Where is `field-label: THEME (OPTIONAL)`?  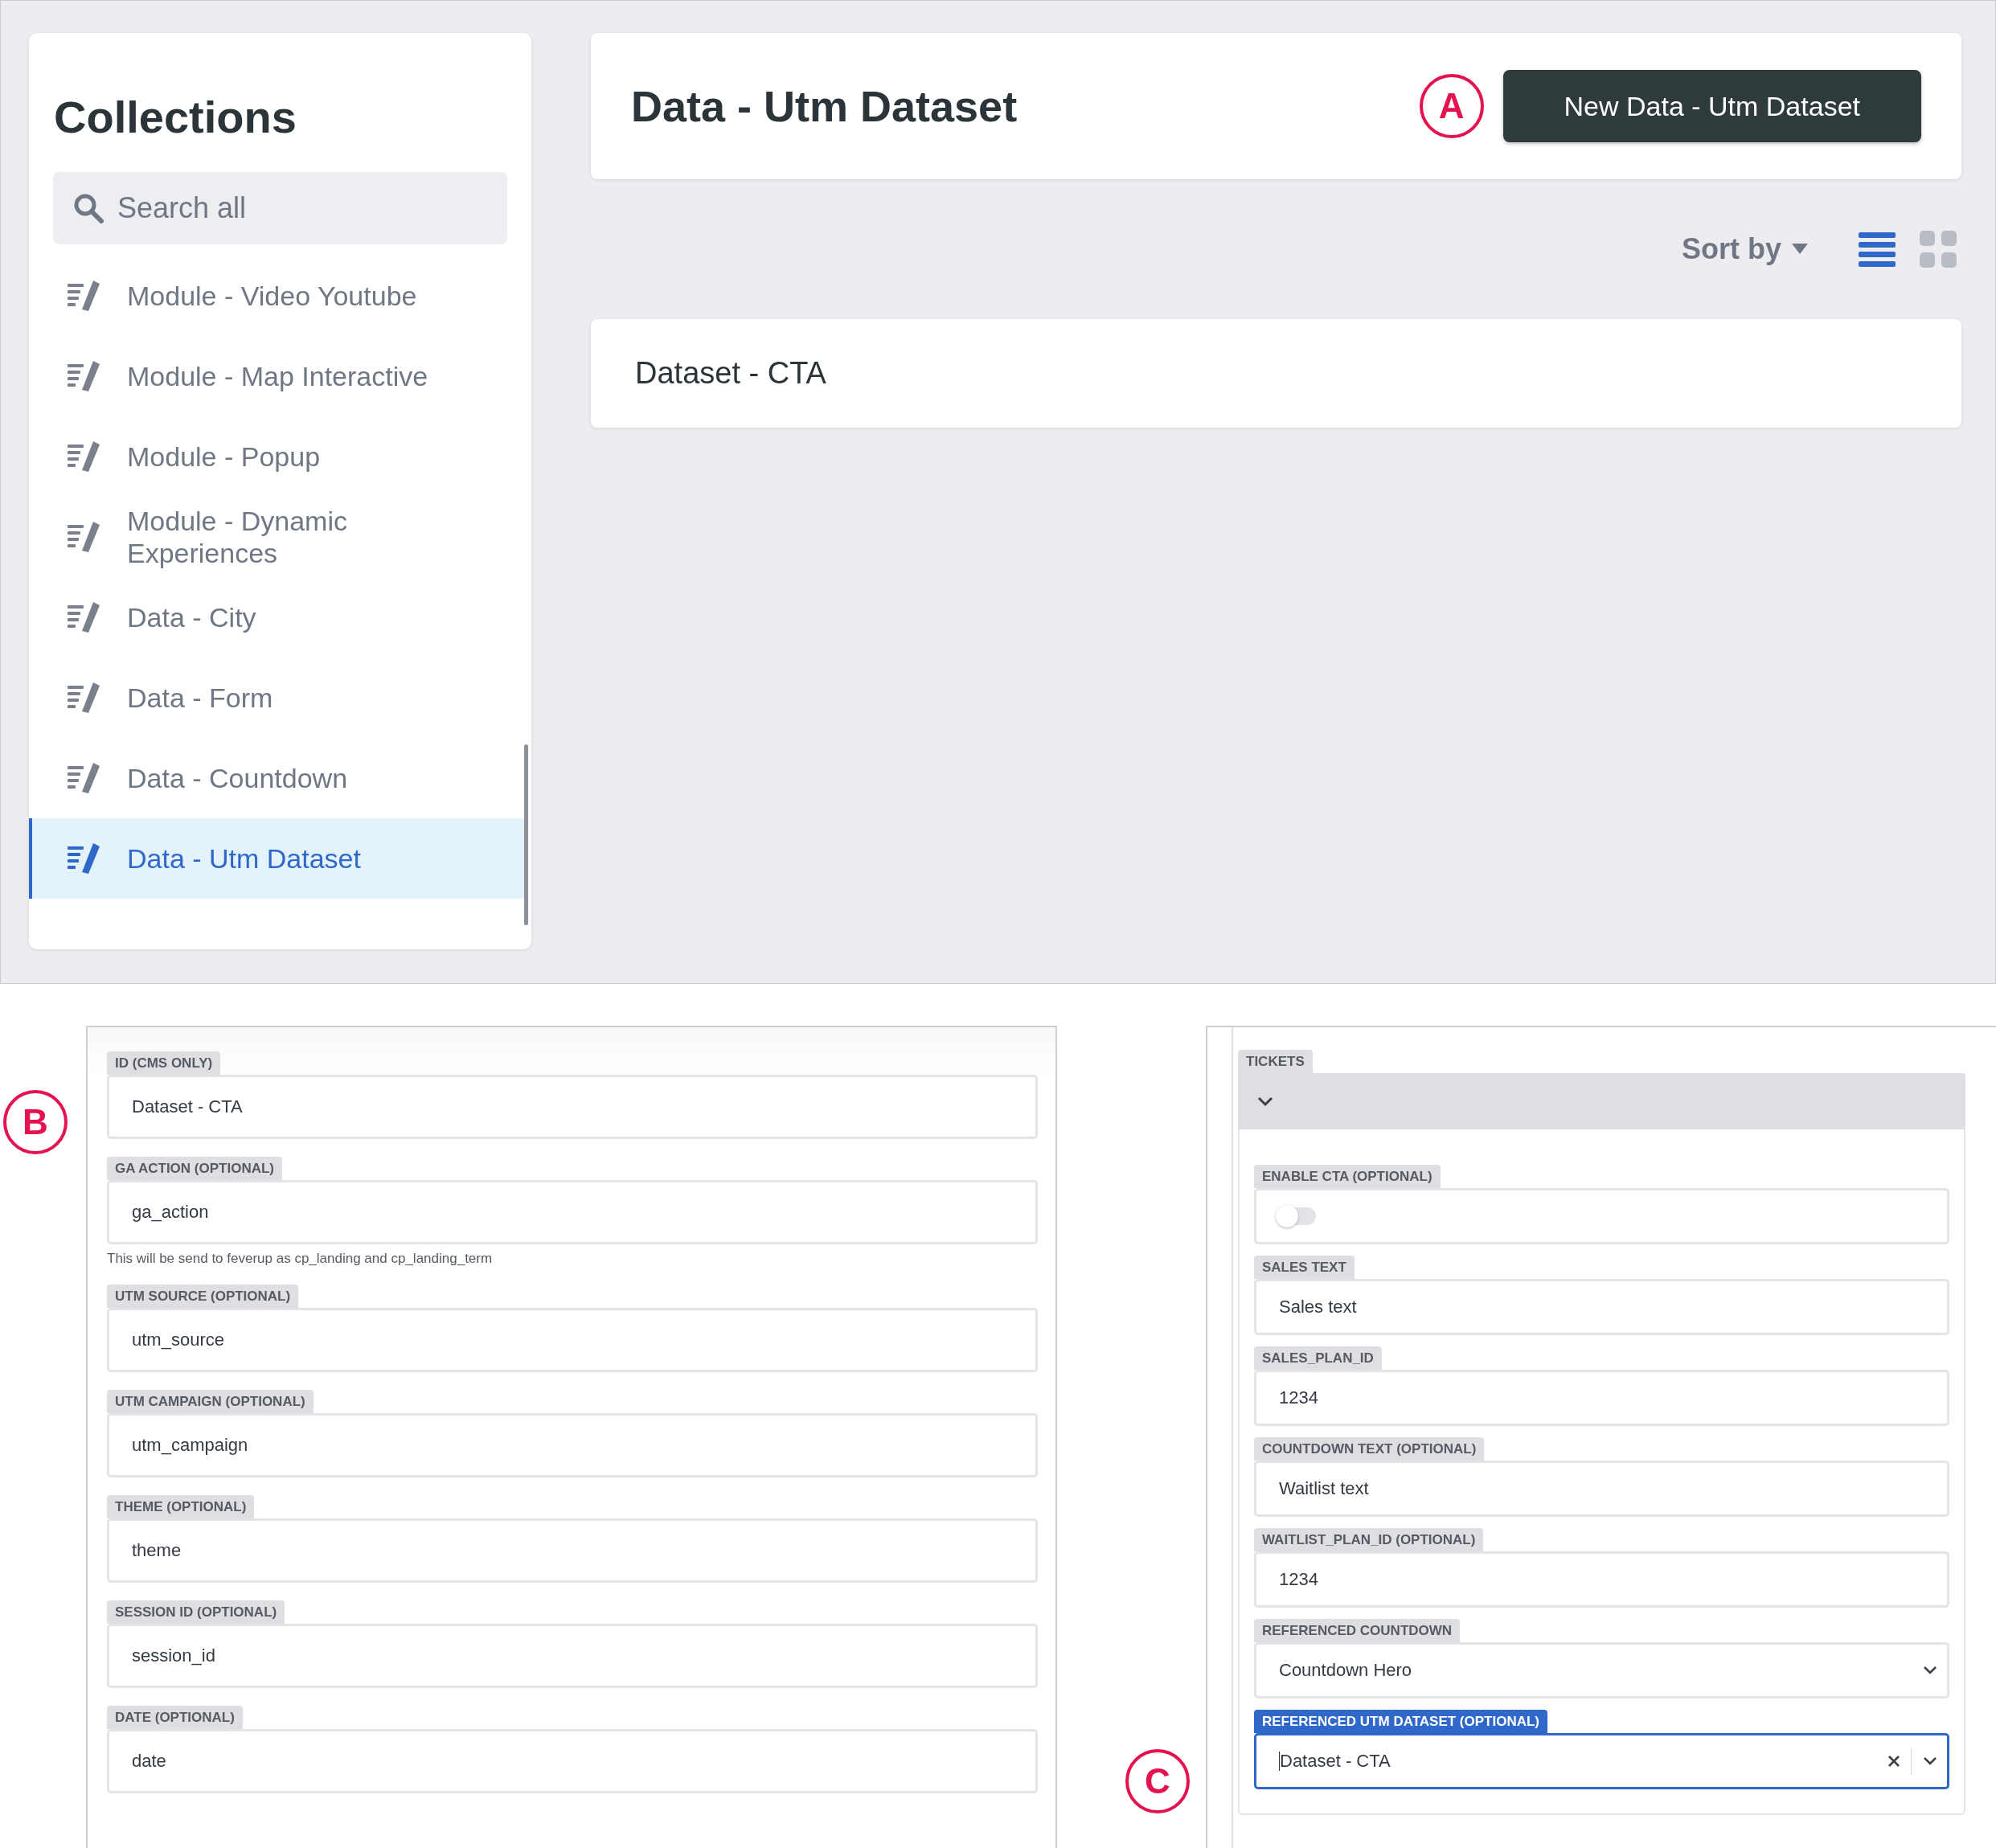 field-label: THEME (OPTIONAL) is located at coordinates (181, 1506).